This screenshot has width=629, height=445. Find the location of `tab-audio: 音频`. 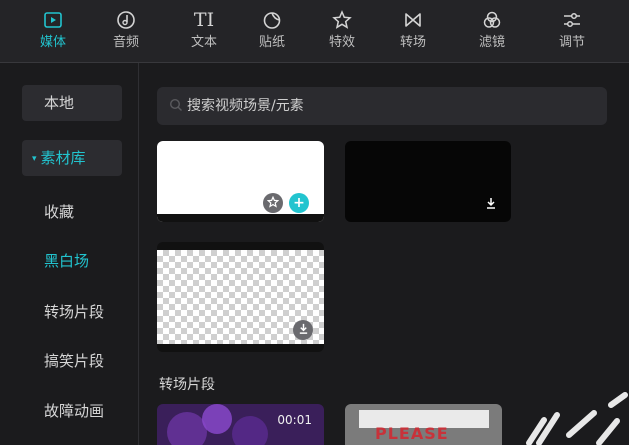

tab-audio: 音频 is located at coordinates (126, 32).